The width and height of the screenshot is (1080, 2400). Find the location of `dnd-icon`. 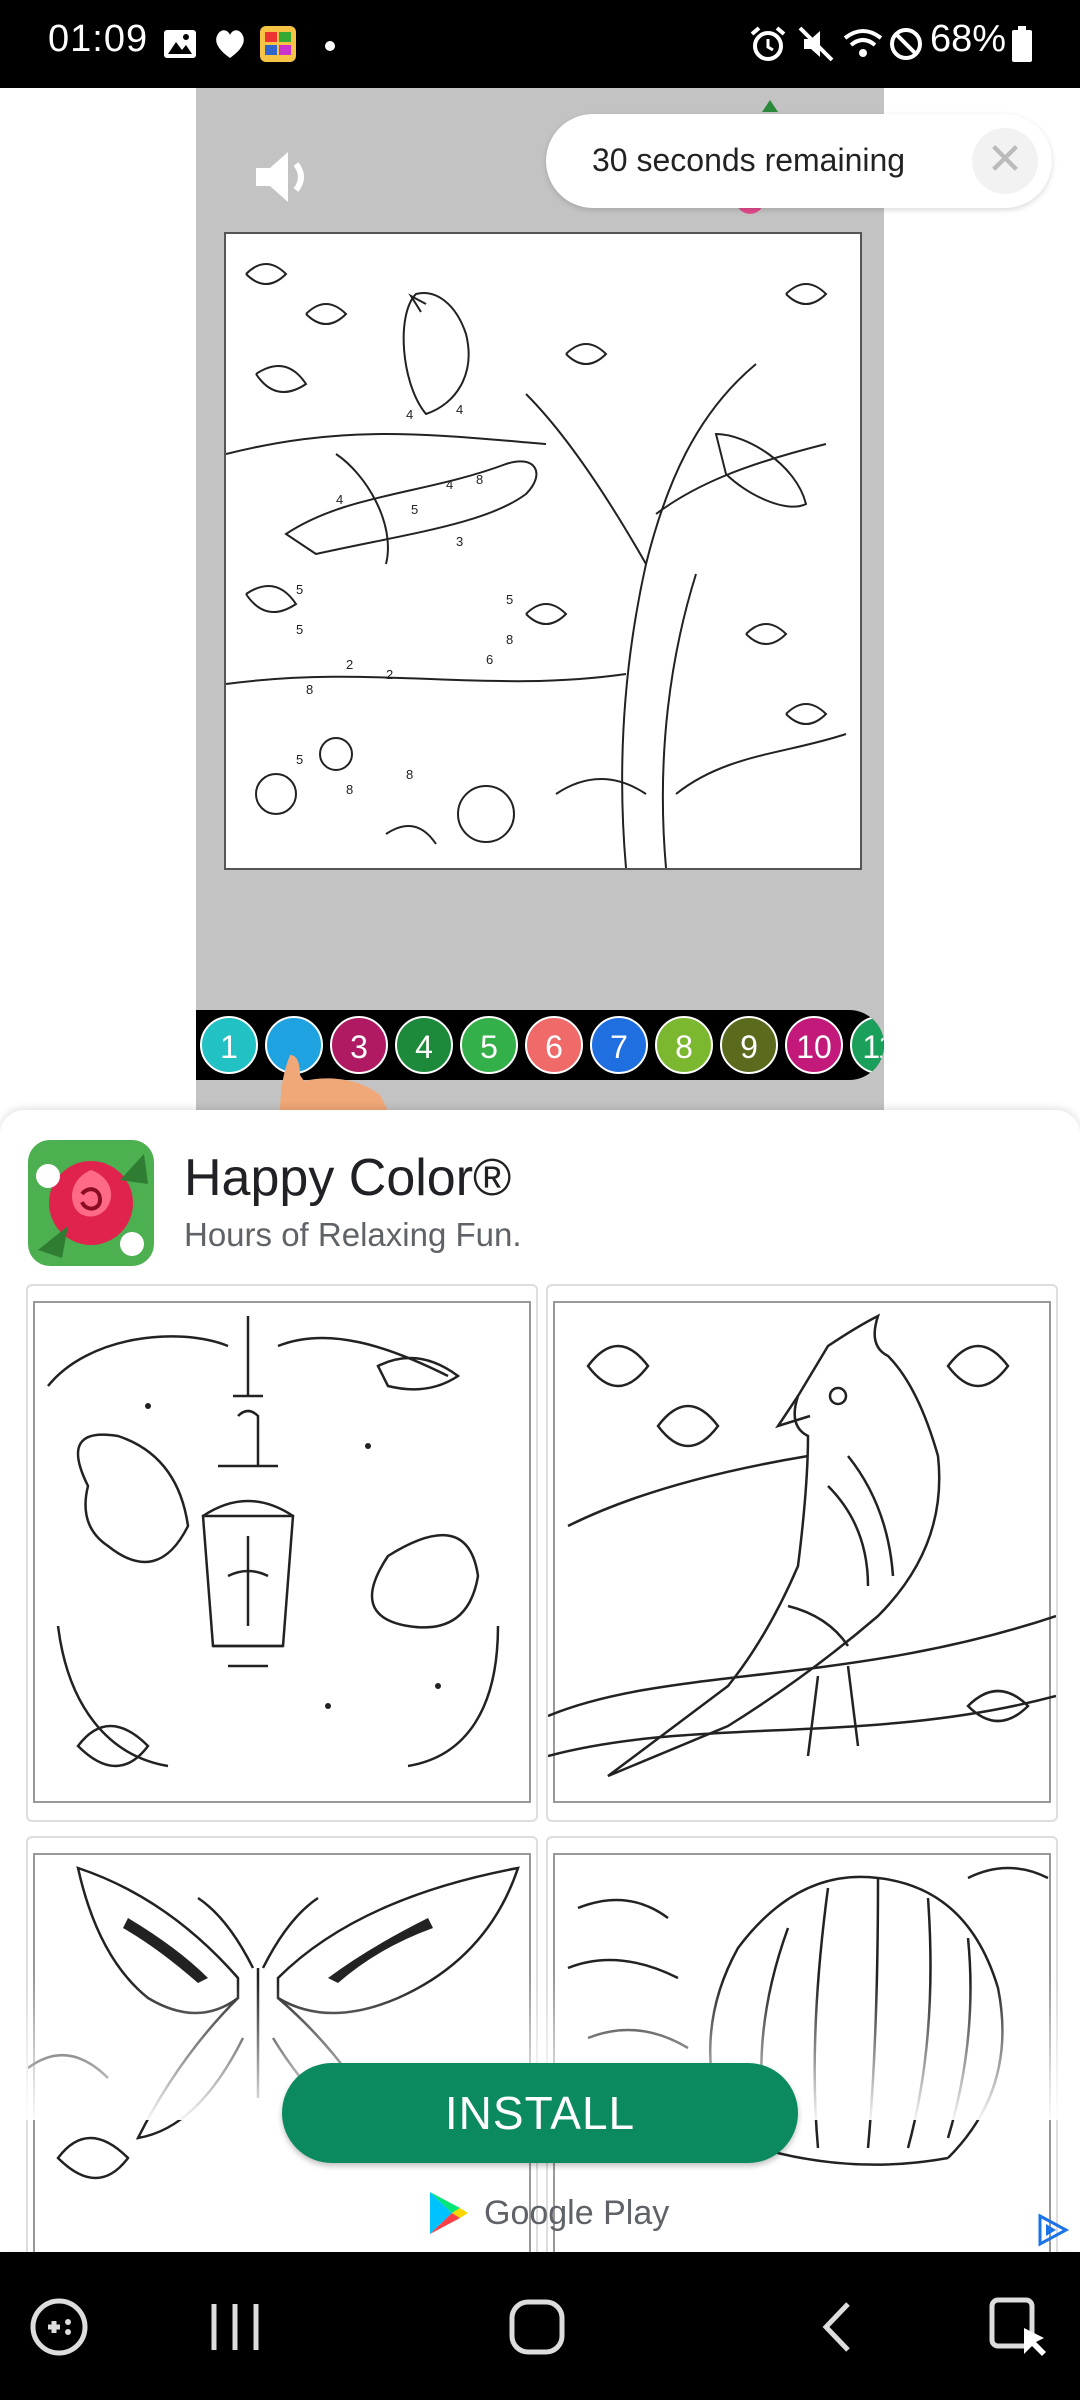

dnd-icon is located at coordinates (906, 44).